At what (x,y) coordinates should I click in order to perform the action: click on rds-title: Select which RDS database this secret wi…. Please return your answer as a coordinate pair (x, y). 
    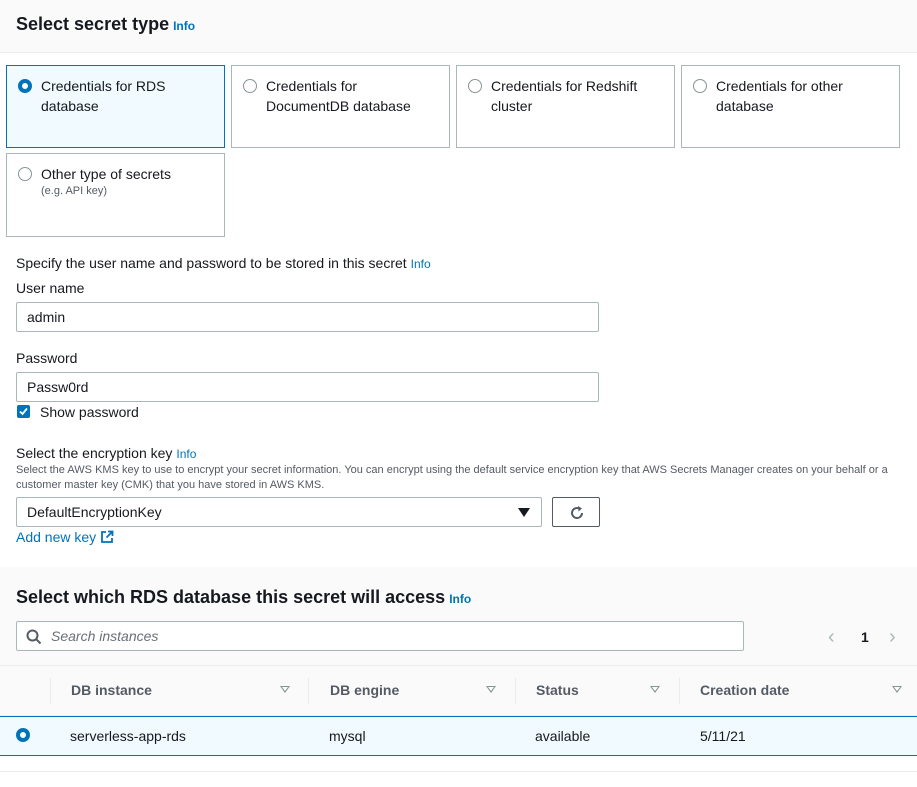
    Looking at the image, I should click on (243, 597).